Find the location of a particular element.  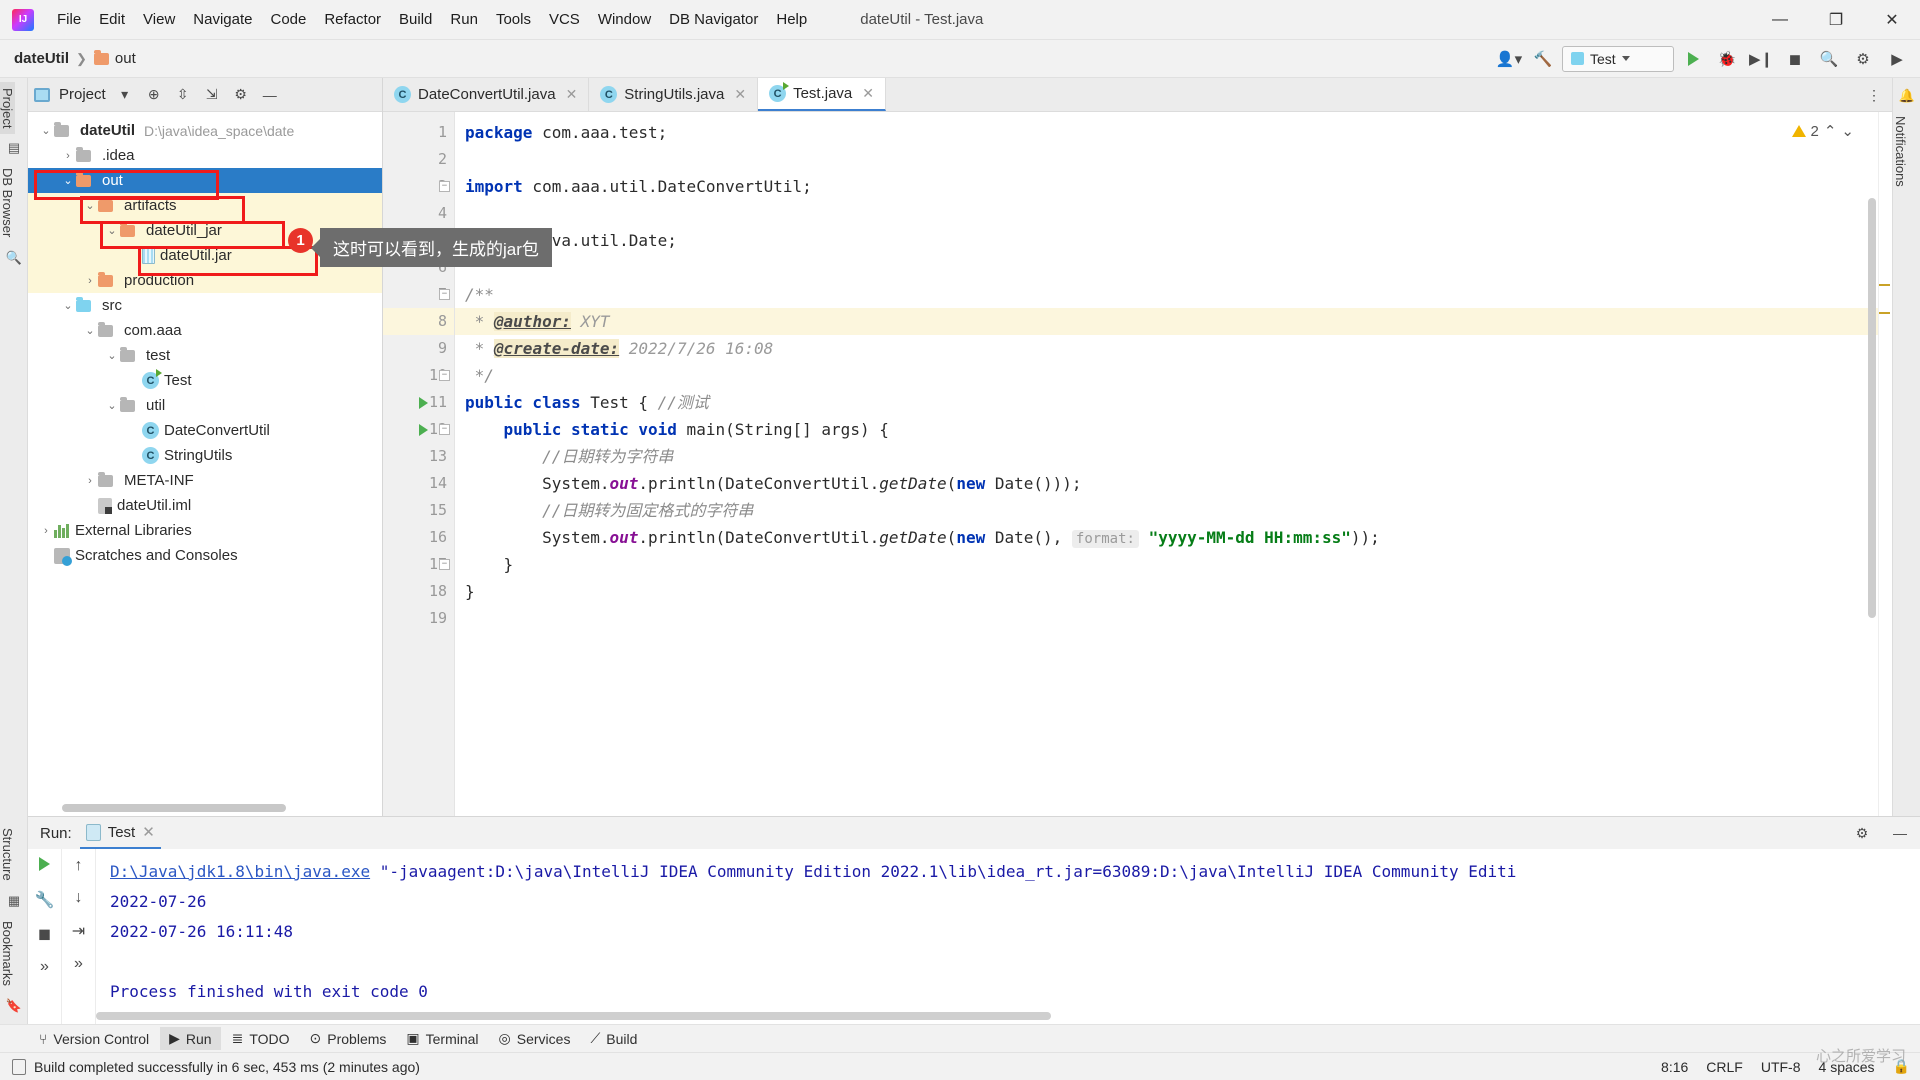

gear-icon: ⚙ is located at coordinates (241, 95).